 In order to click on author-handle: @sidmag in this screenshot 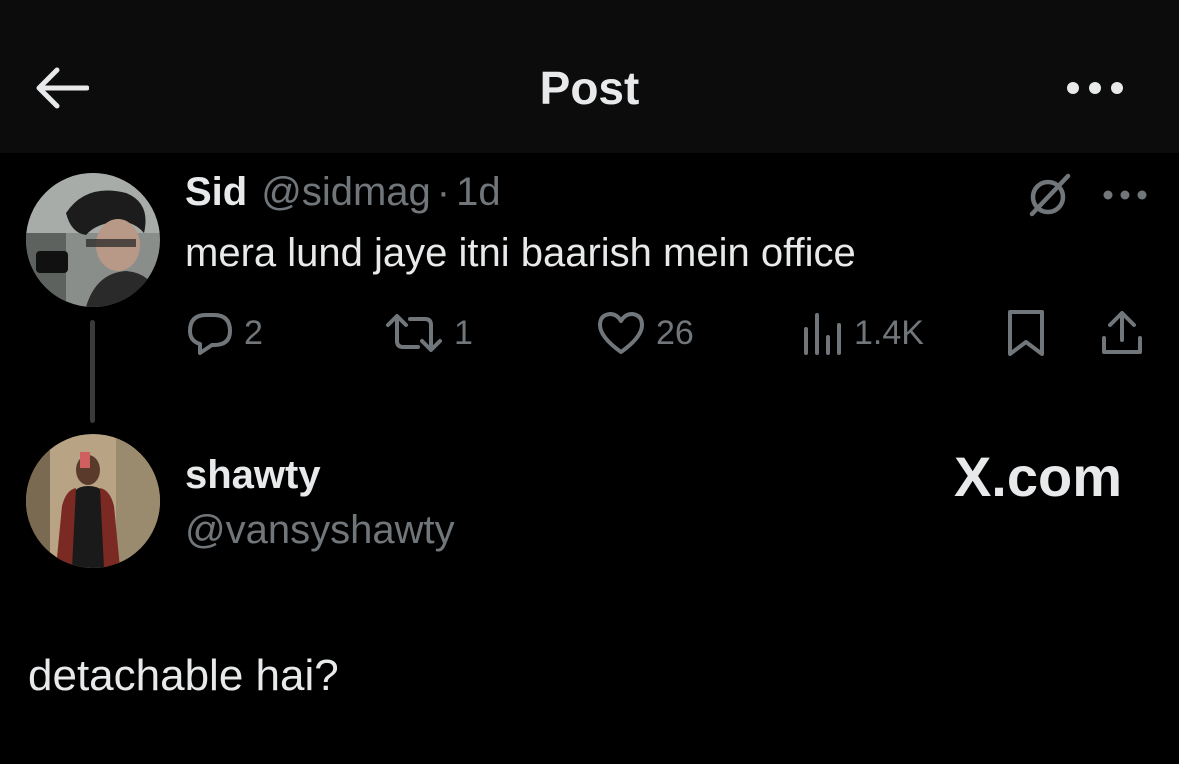, I will do `click(346, 192)`.